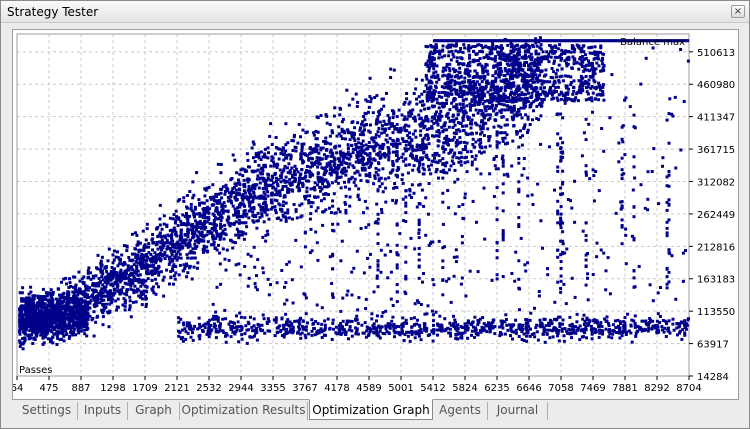 The height and width of the screenshot is (429, 750). I want to click on x-tick-label: 6646, so click(528, 388).